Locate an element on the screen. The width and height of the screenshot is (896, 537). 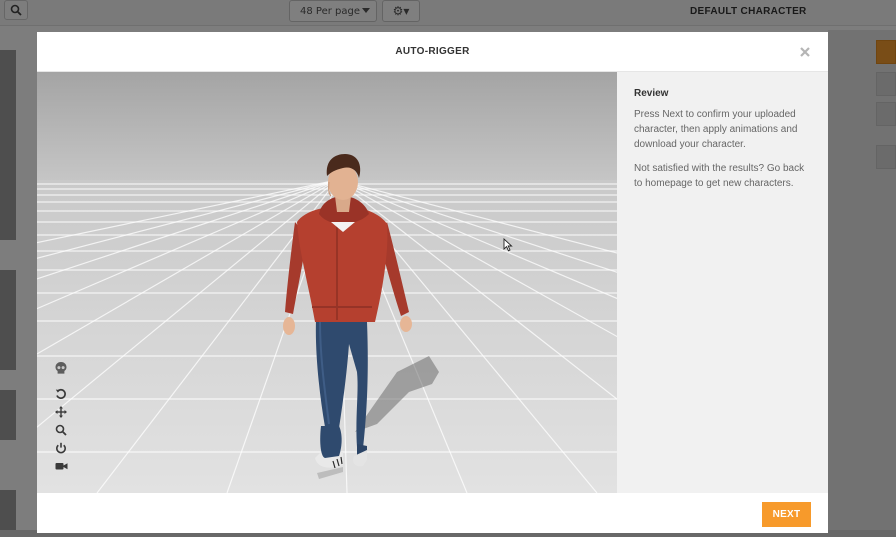
skeleton-icon is located at coordinates (61, 368).